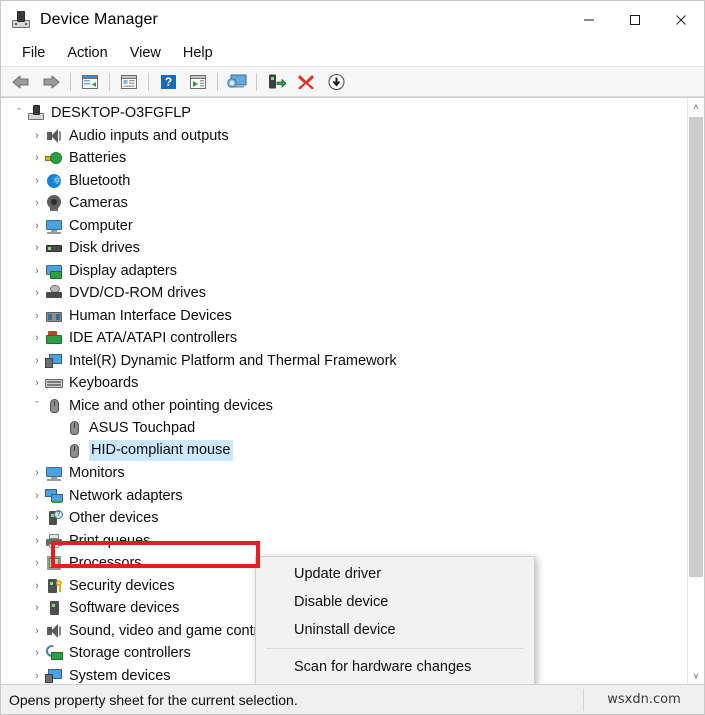 The width and height of the screenshot is (705, 715). What do you see at coordinates (344, 248) in the screenshot?
I see `tree-item-disk-drives: › Disk drives` at bounding box center [344, 248].